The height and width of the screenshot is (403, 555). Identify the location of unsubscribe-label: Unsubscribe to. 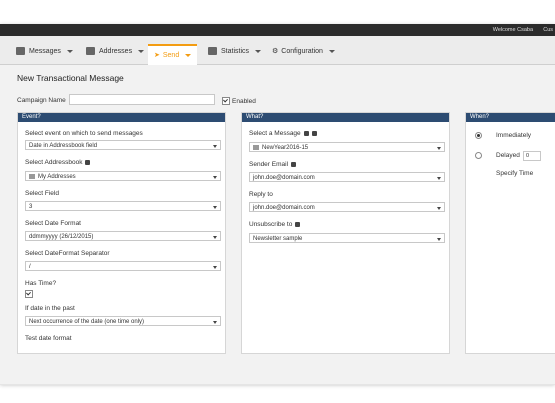
(275, 224).